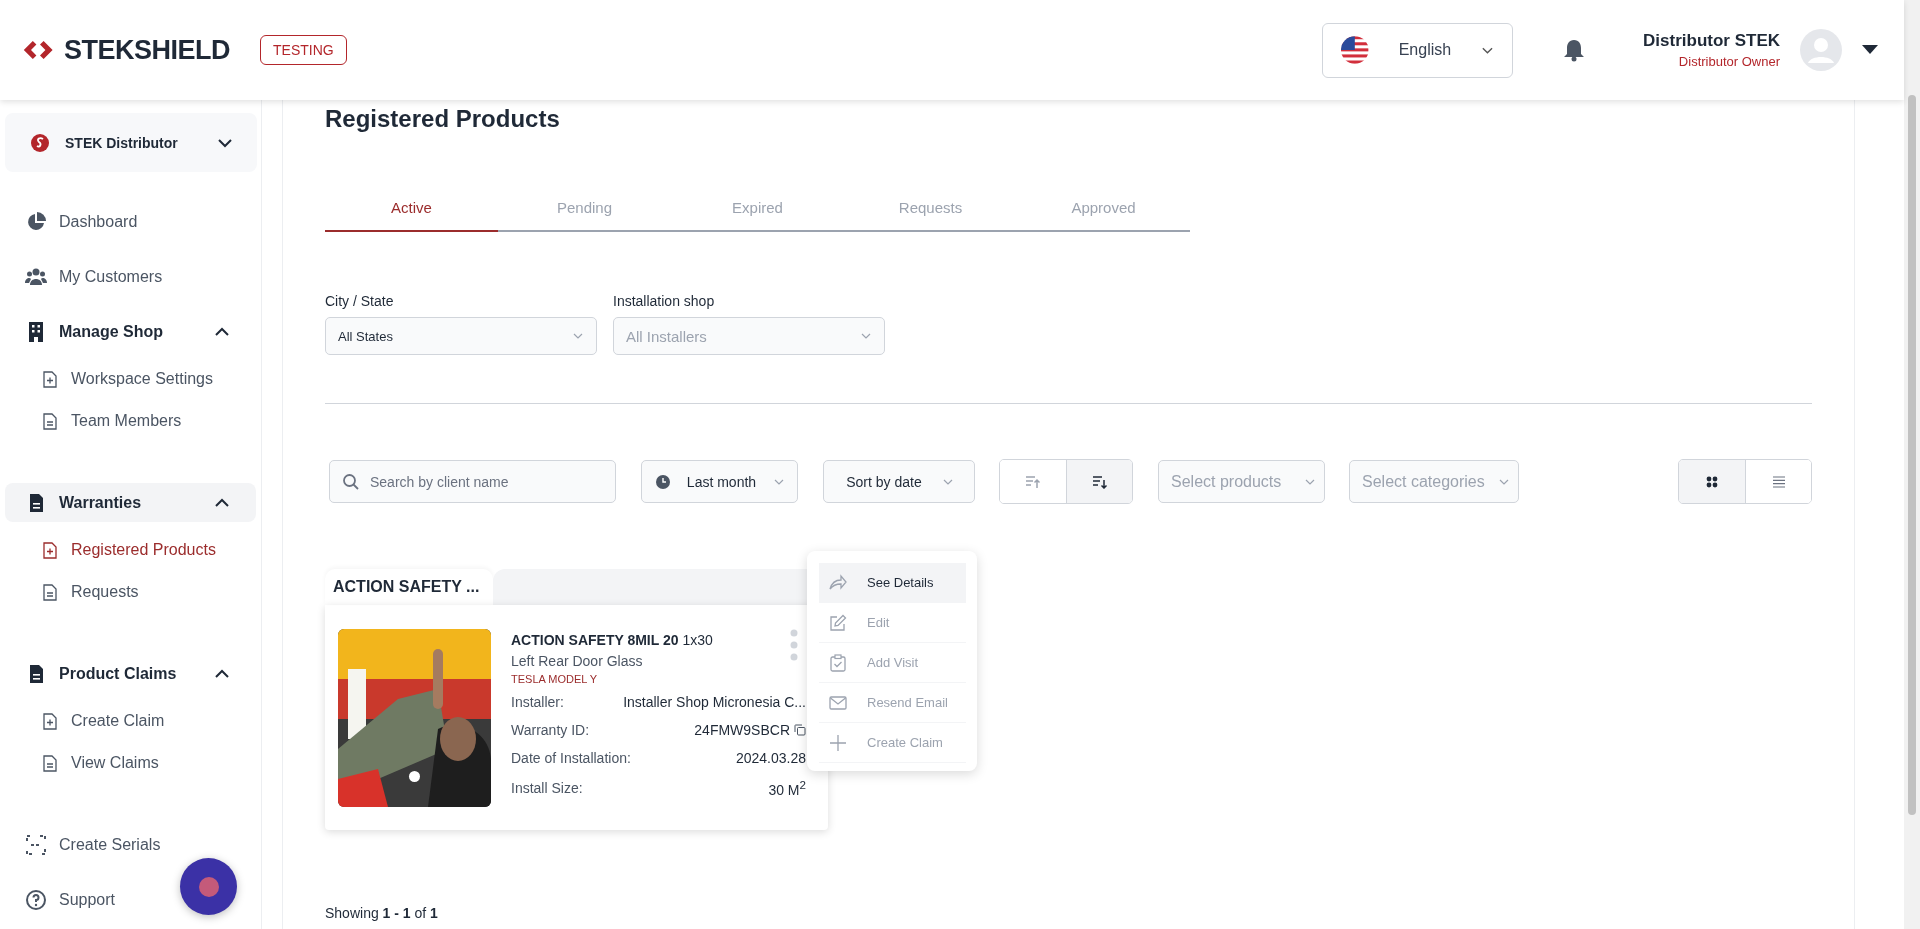 The image size is (1920, 929). I want to click on sidebar-subitem: Create Claim, so click(130, 721).